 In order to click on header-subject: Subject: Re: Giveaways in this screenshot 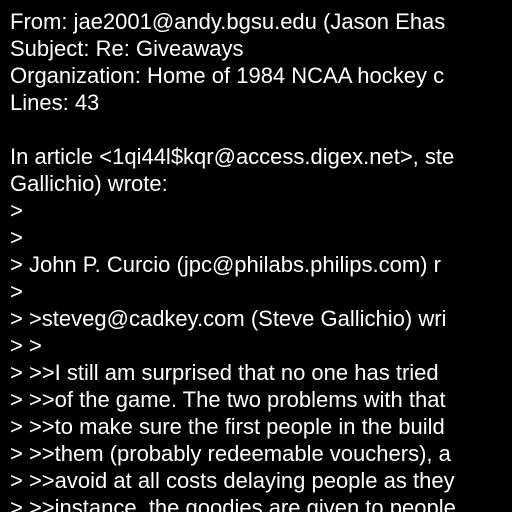, I will do `click(127, 48)`.